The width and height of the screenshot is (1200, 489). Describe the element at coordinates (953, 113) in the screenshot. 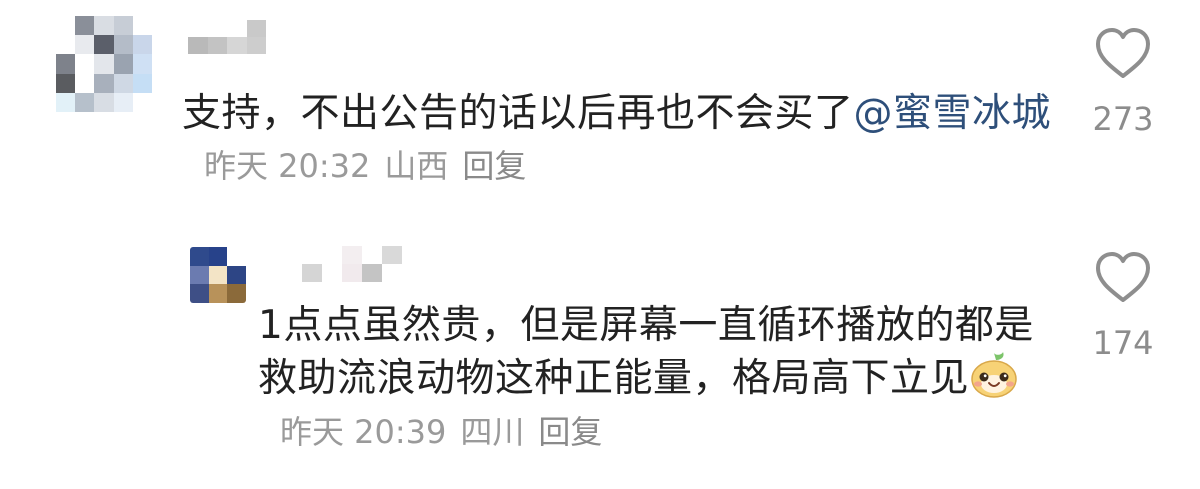

I see `mention-link: @蜜雪冰城` at that location.